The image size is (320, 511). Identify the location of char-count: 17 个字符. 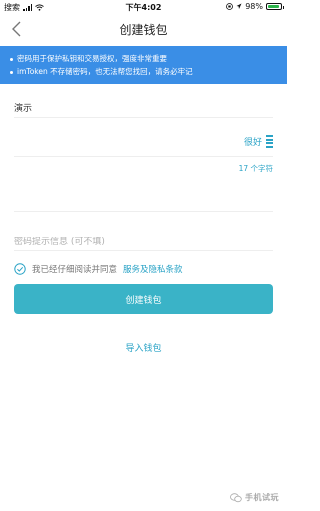
(255, 168).